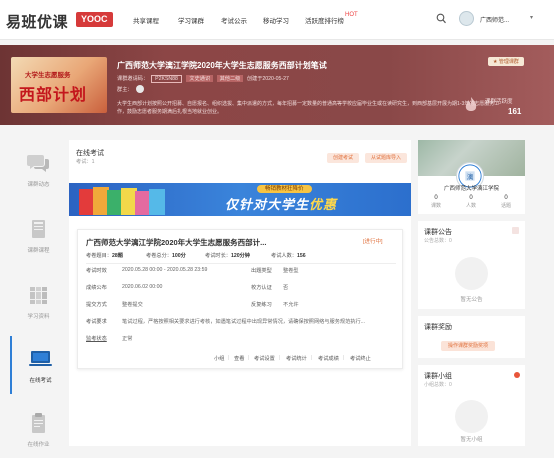  What do you see at coordinates (104, 256) in the screenshot?
I see `exam-info-questions: 考卷题目：28题` at bounding box center [104, 256].